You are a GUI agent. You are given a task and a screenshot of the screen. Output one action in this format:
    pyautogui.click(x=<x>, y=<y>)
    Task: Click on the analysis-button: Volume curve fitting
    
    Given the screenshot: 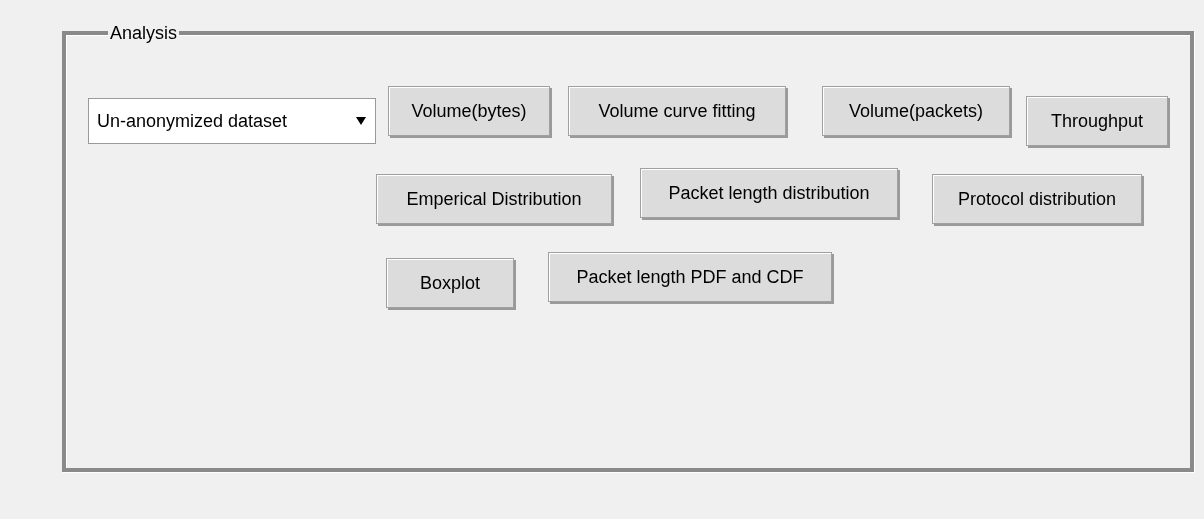 What is the action you would take?
    pyautogui.click(x=677, y=111)
    